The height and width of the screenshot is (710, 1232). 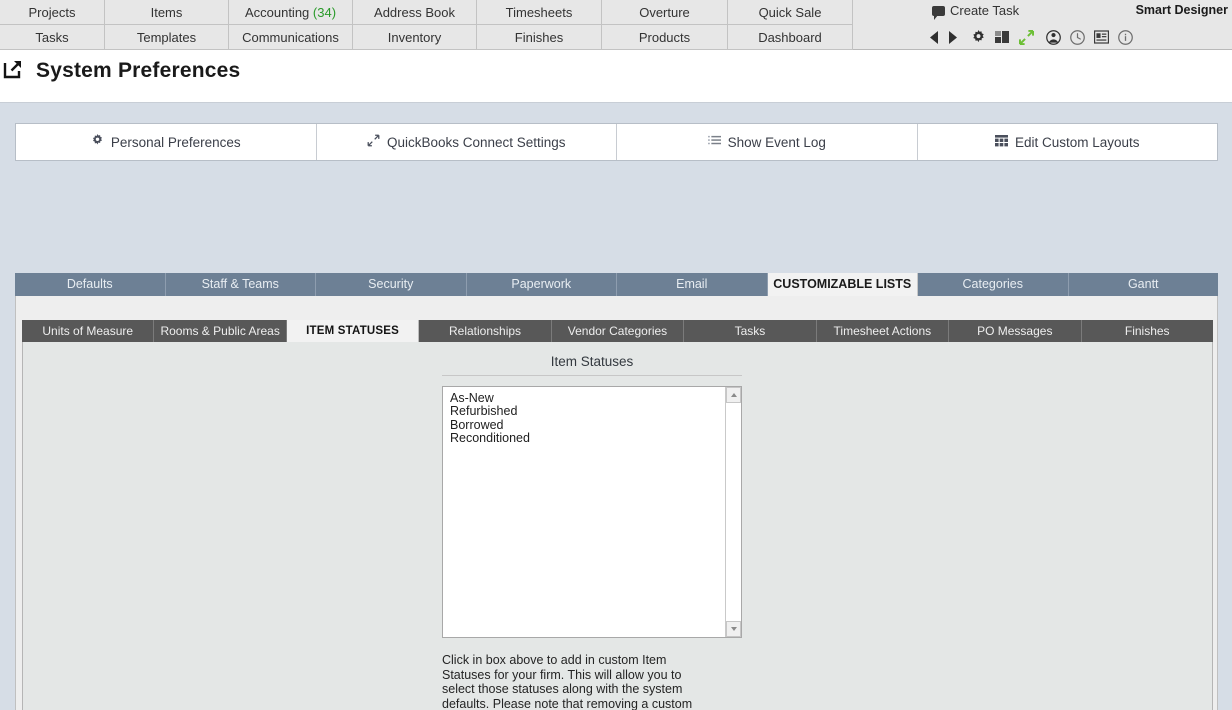 I want to click on nav-tab-label: Timesheets, so click(x=539, y=12).